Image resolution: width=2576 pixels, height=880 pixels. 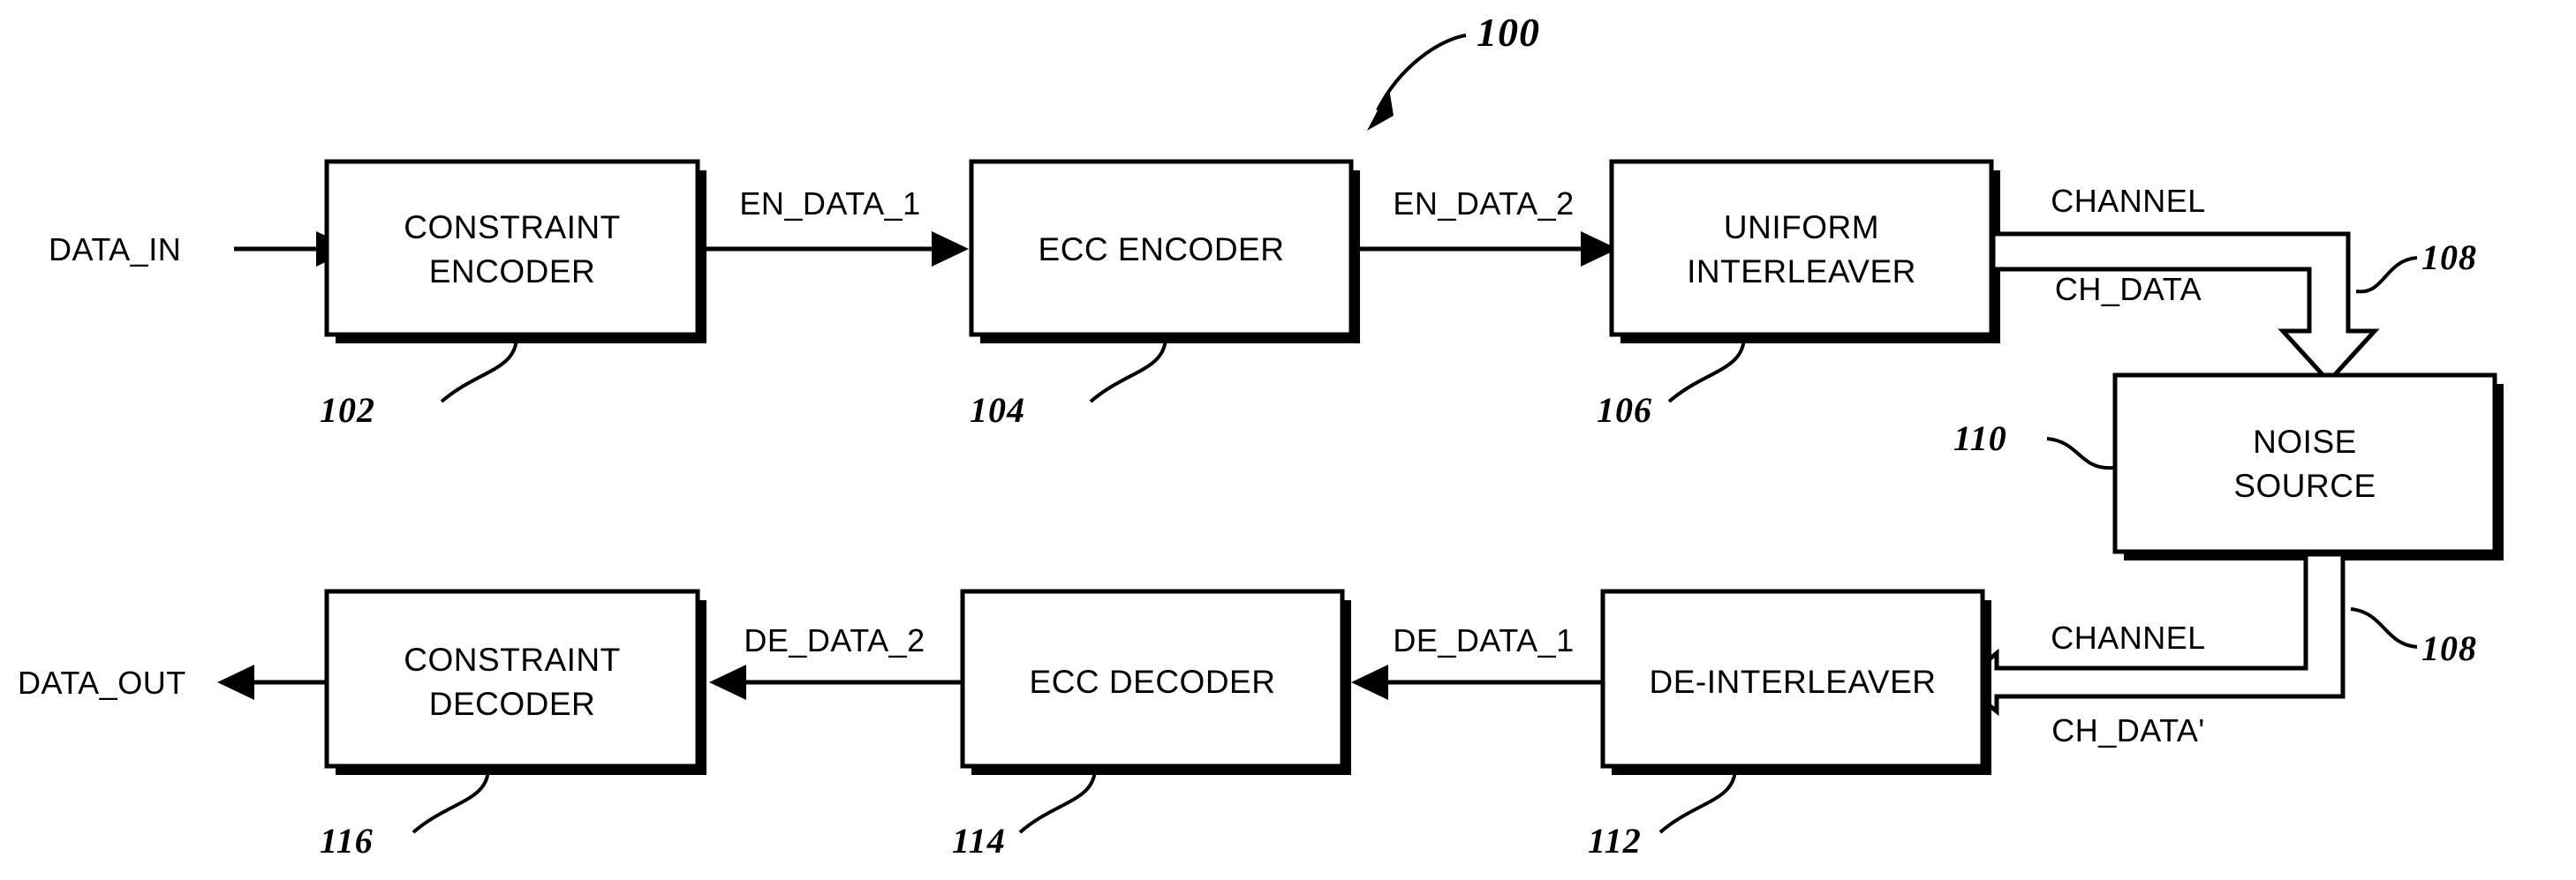 What do you see at coordinates (2384, 628) in the screenshot?
I see `leader-line-108-bottom` at bounding box center [2384, 628].